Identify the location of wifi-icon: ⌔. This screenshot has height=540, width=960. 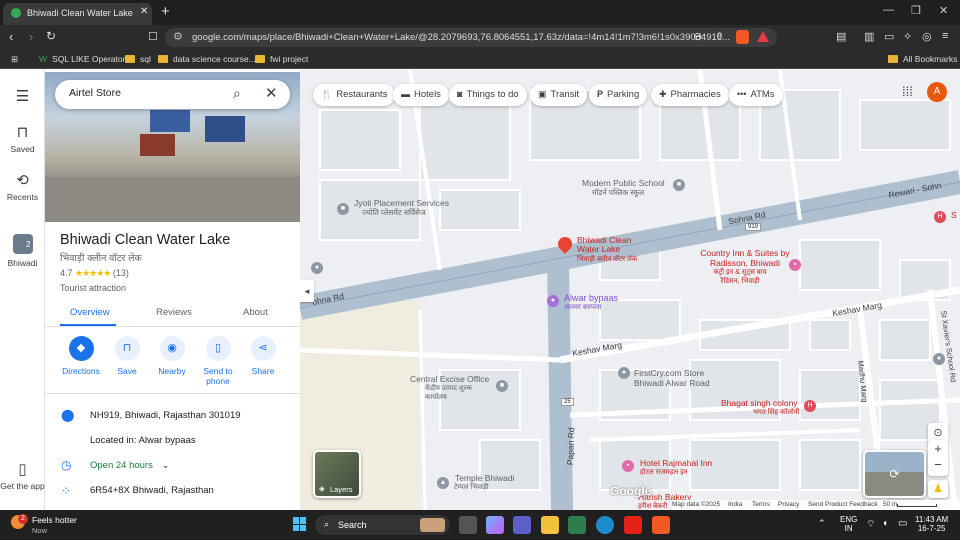
(870, 524).